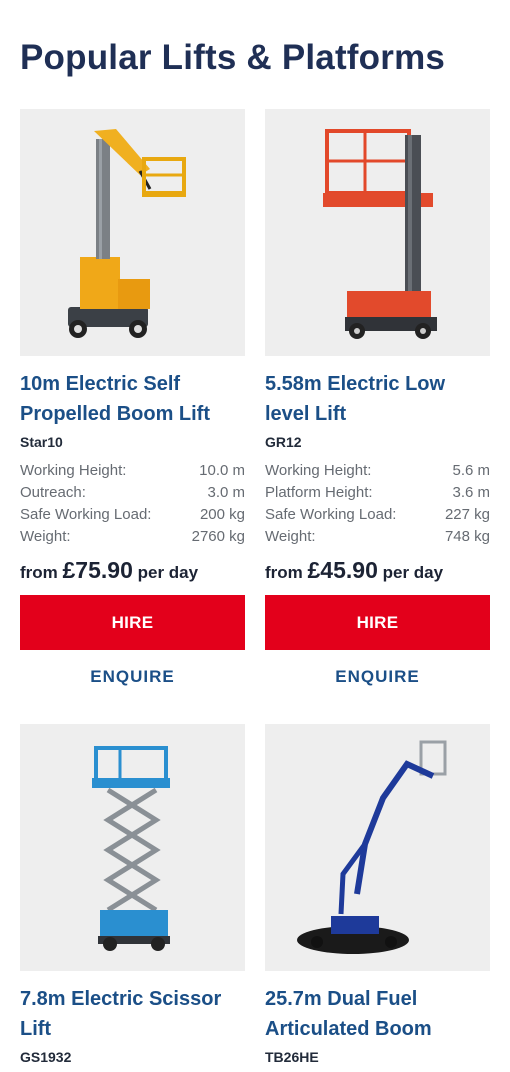 This screenshot has height=1072, width=510. Describe the element at coordinates (97, 570) in the screenshot. I see `price-amount: £75.90` at that location.